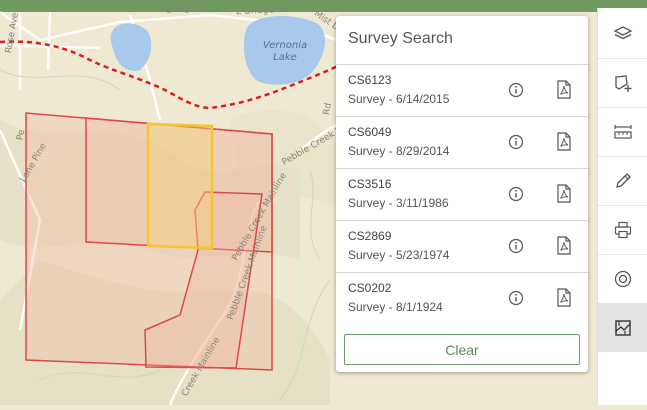  Describe the element at coordinates (399, 99) in the screenshot. I see `survey-date: Survey - 6/14/2015` at that location.